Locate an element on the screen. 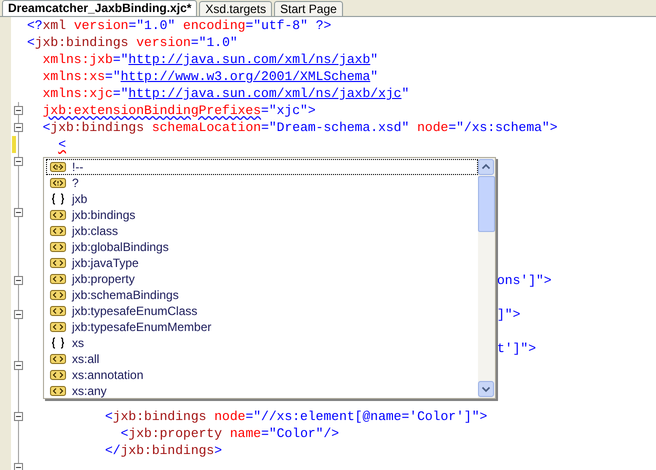  attribute-value: ="Dream-schema.xsd" is located at coordinates (335, 127).